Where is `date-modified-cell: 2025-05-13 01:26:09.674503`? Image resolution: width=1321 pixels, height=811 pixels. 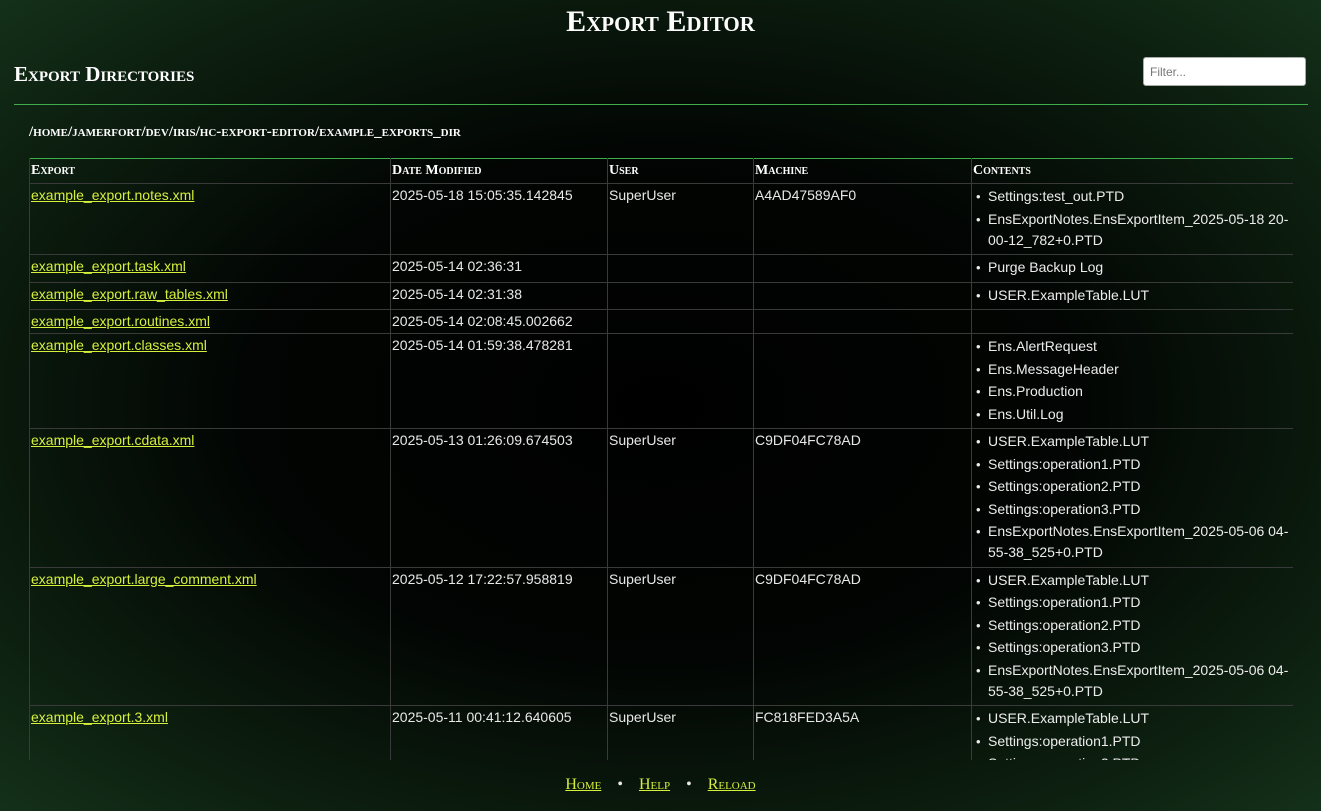 date-modified-cell: 2025-05-13 01:26:09.674503 is located at coordinates (499, 498).